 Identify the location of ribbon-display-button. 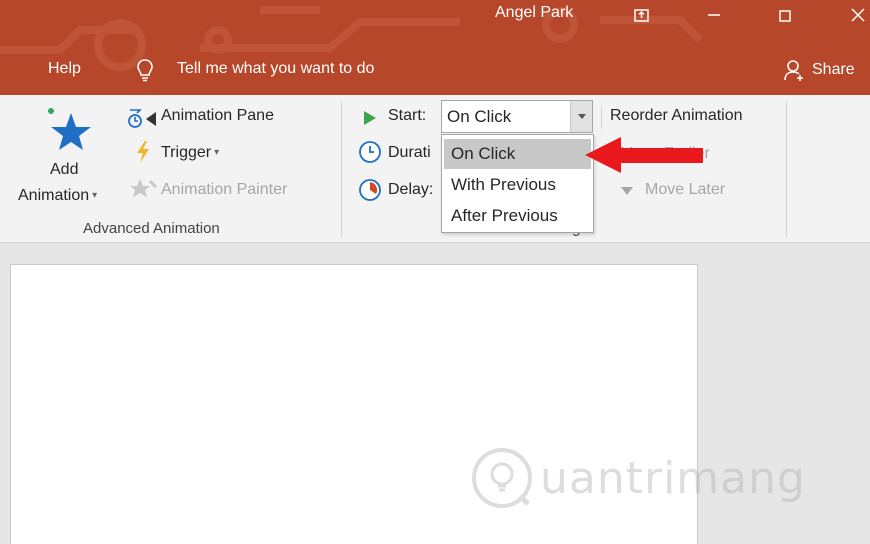
(642, 15).